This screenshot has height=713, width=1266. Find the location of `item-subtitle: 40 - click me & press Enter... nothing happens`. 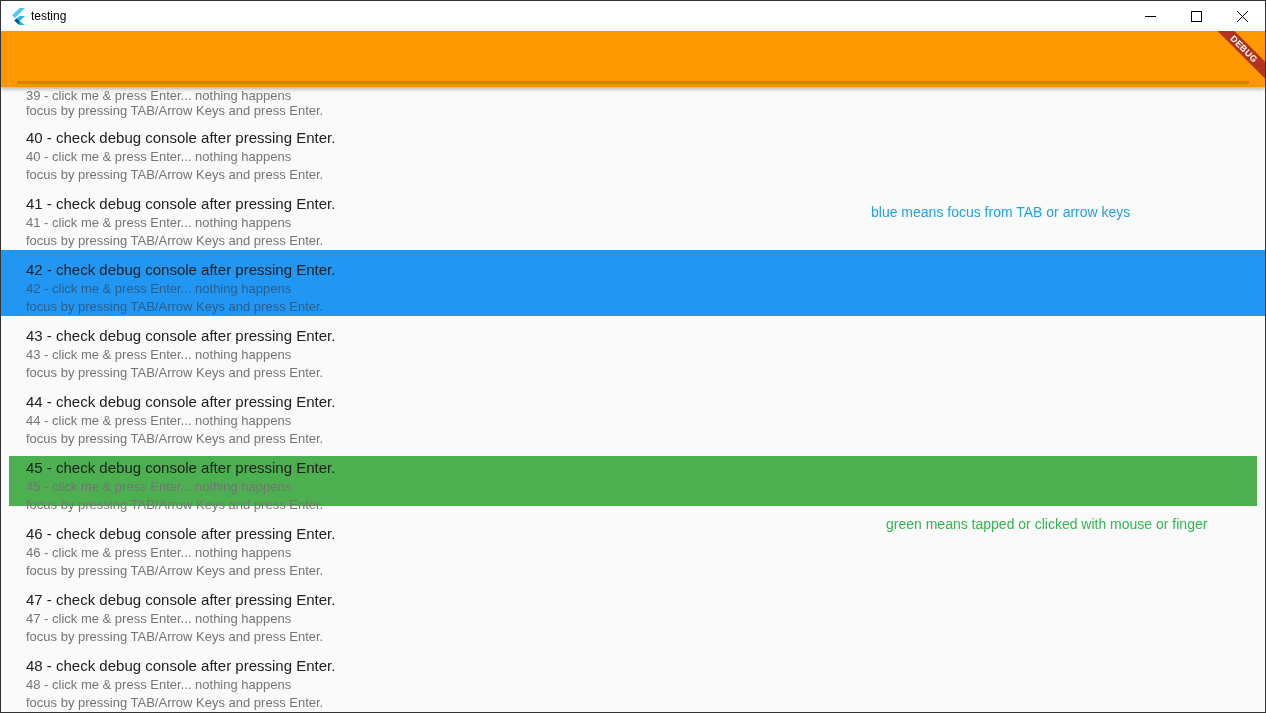

item-subtitle: 40 - click me & press Enter... nothing happens is located at coordinates (159, 157).